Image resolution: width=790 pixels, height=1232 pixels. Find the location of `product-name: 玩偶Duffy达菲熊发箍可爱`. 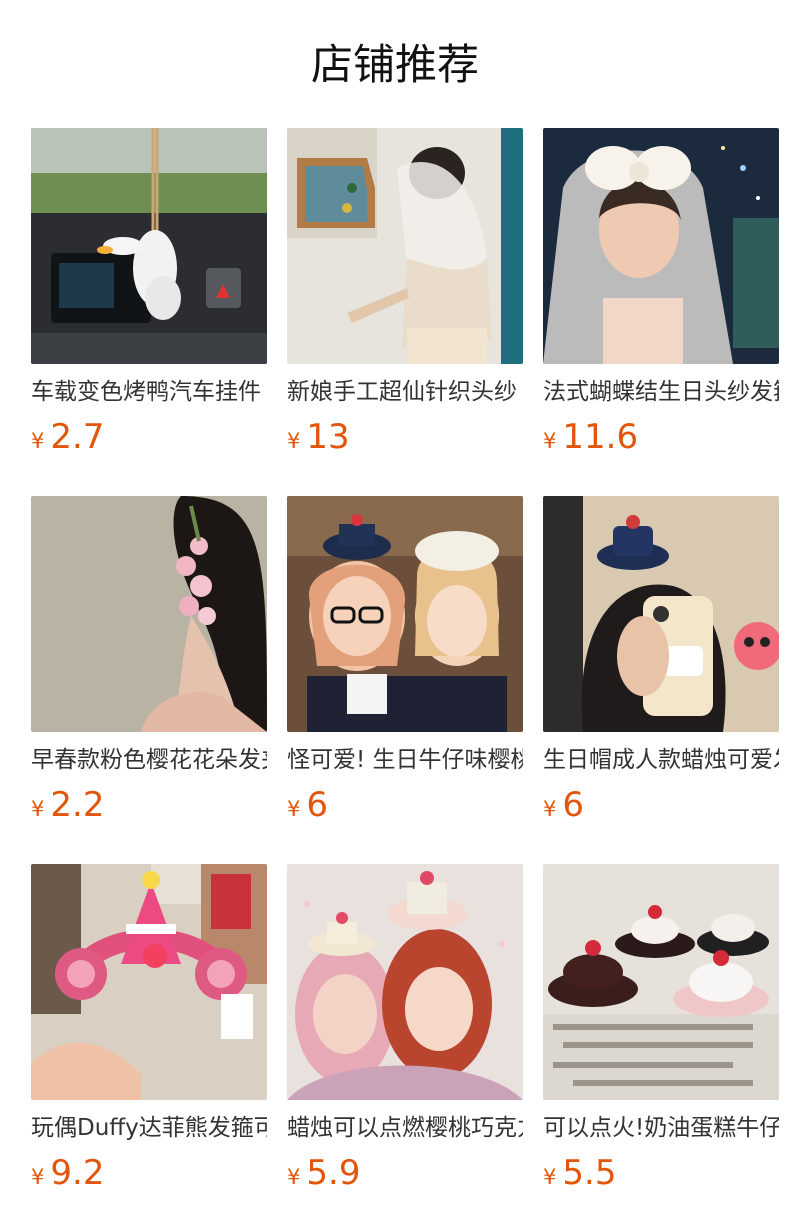

product-name: 玩偶Duffy达菲熊发箍可爱 is located at coordinates (149, 1128).